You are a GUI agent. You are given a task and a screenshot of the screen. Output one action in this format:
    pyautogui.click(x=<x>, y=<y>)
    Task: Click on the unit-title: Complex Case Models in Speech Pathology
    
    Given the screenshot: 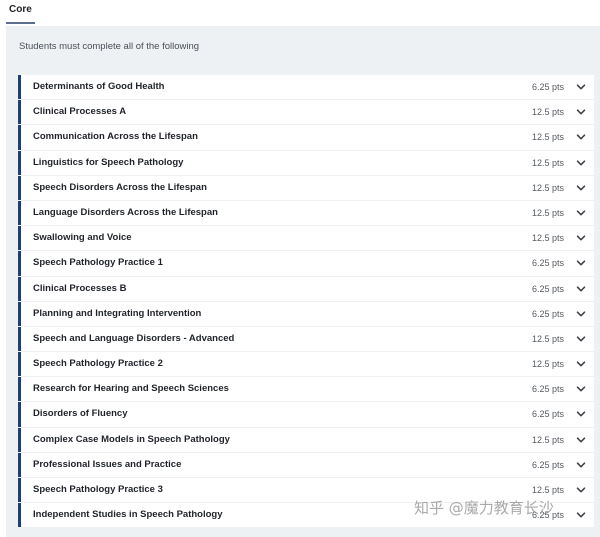 What is the action you would take?
    pyautogui.click(x=131, y=439)
    